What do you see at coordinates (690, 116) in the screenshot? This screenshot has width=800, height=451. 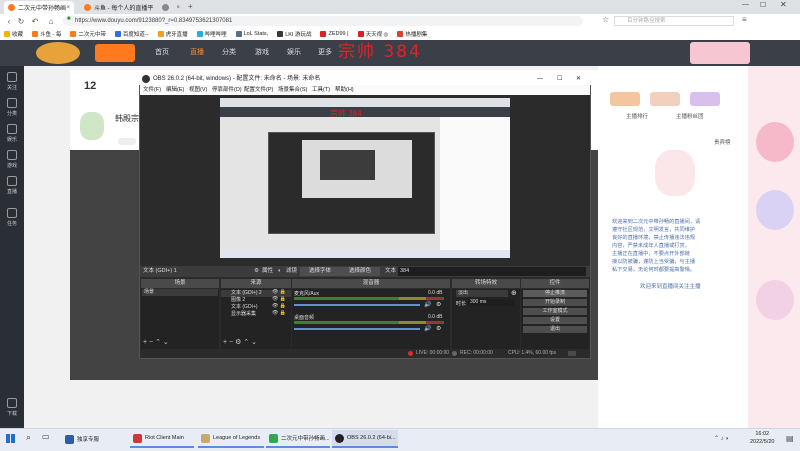 I see `right-link: 主播粉丝团` at bounding box center [690, 116].